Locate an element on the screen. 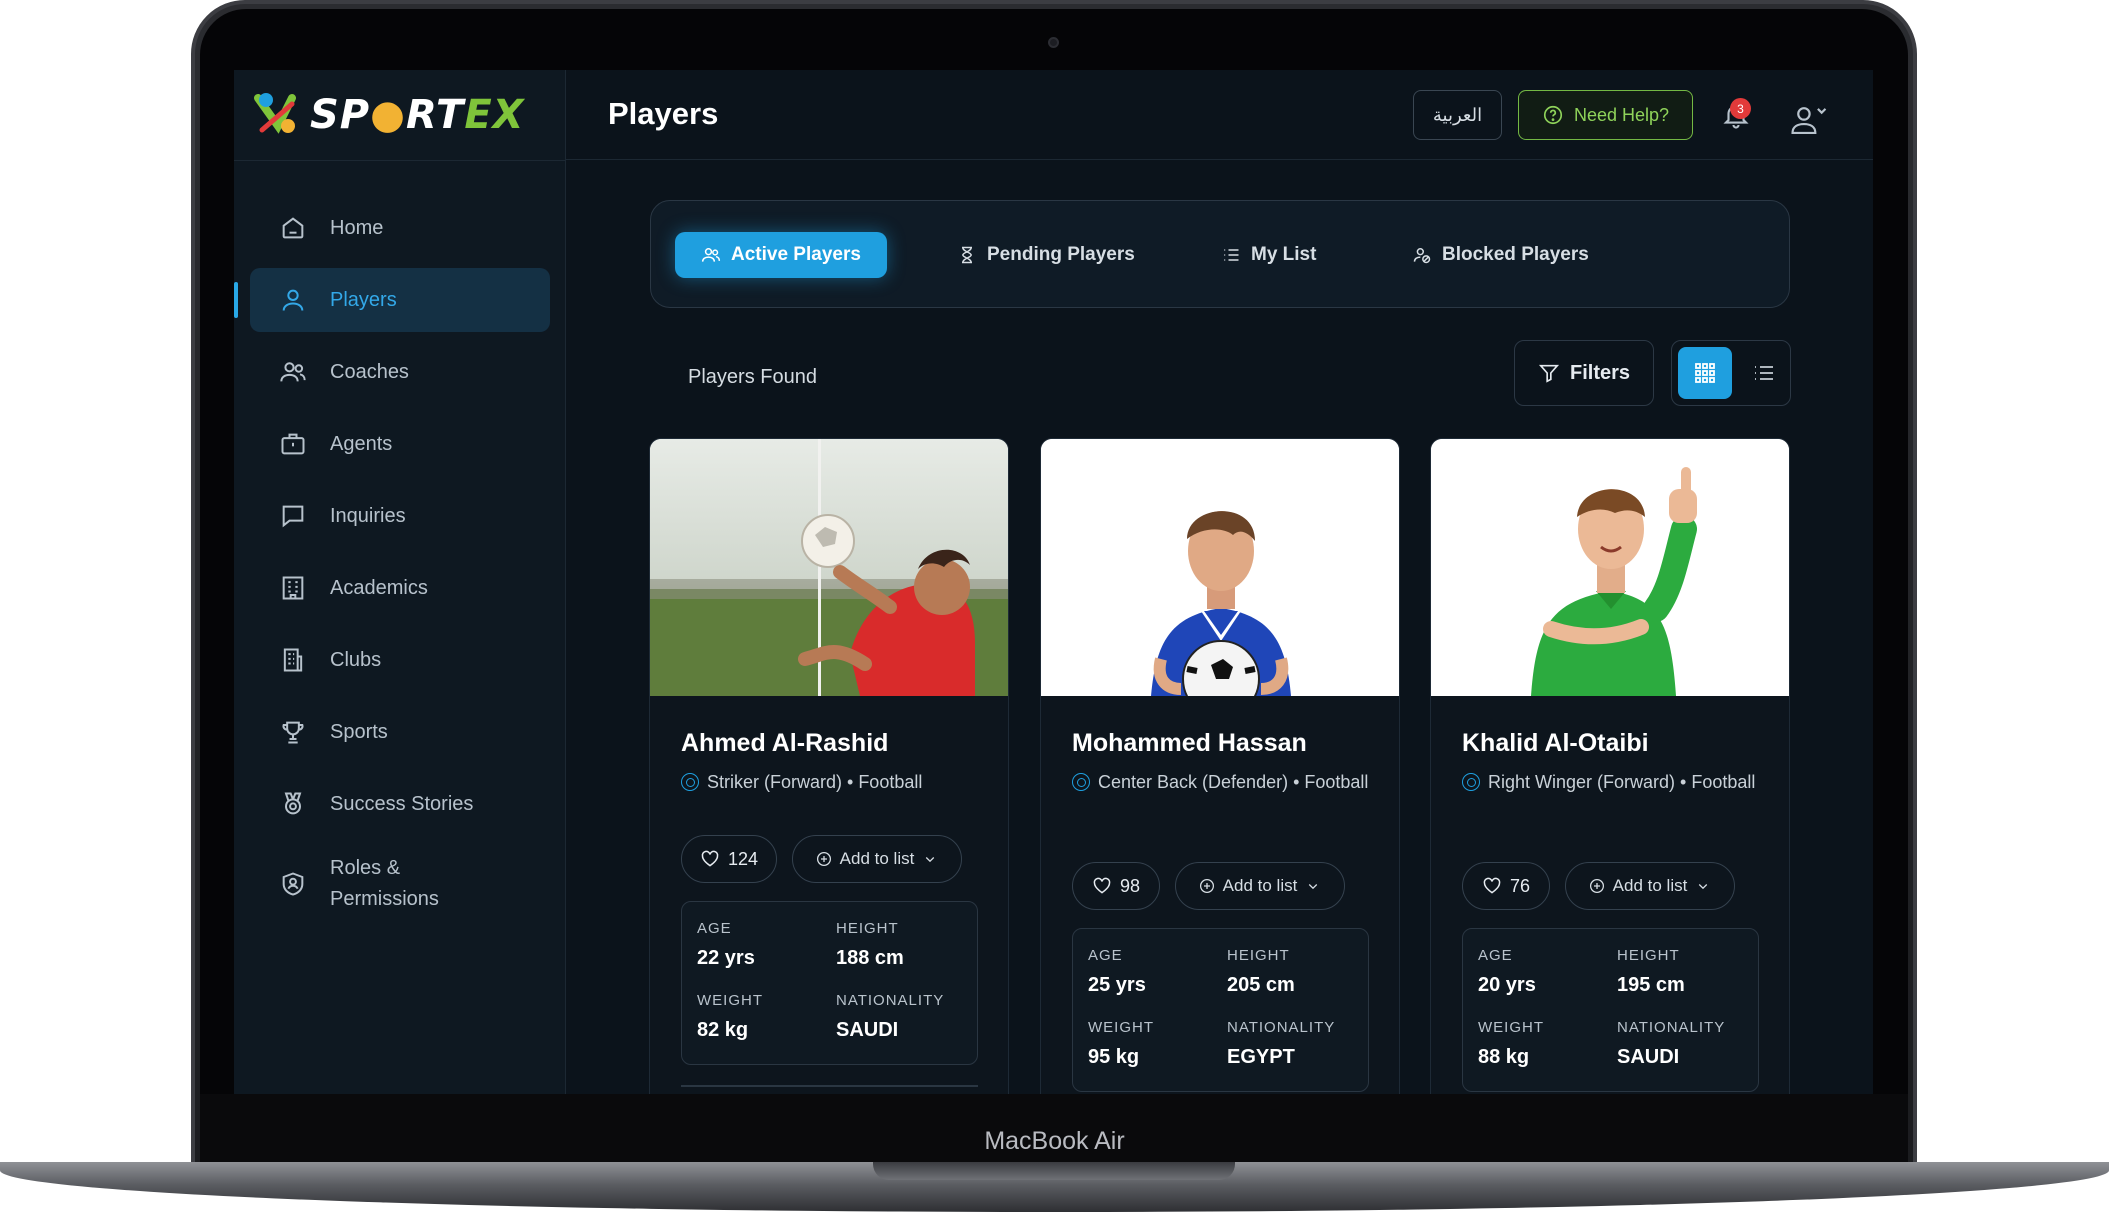 The width and height of the screenshot is (2109, 1212). language-button: العربية is located at coordinates (1457, 115).